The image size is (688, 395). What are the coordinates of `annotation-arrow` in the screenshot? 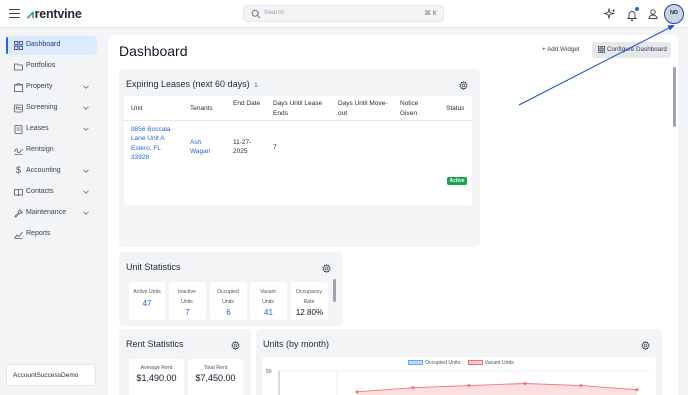 It's located at (596, 65).